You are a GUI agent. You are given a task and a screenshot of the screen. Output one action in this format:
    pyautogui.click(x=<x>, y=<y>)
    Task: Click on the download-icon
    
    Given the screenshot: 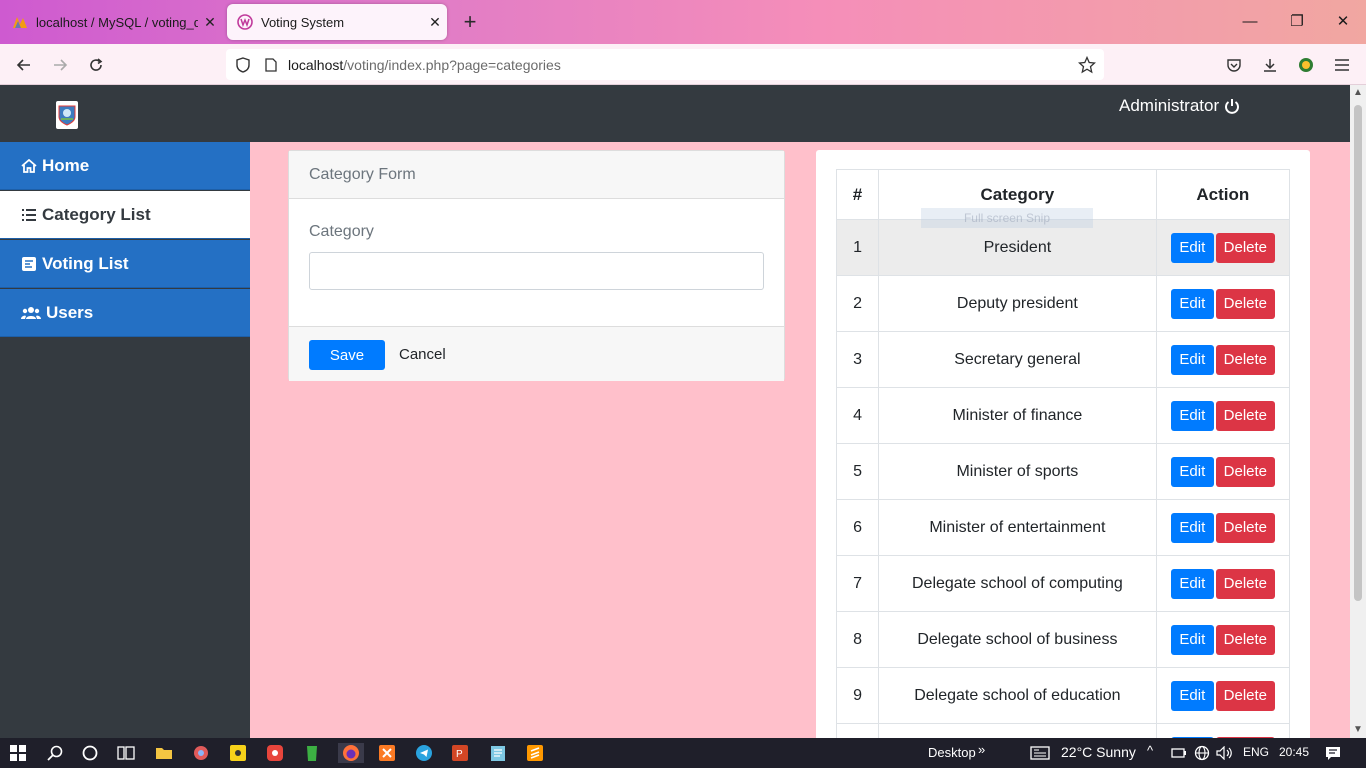 What is the action you would take?
    pyautogui.click(x=1270, y=65)
    